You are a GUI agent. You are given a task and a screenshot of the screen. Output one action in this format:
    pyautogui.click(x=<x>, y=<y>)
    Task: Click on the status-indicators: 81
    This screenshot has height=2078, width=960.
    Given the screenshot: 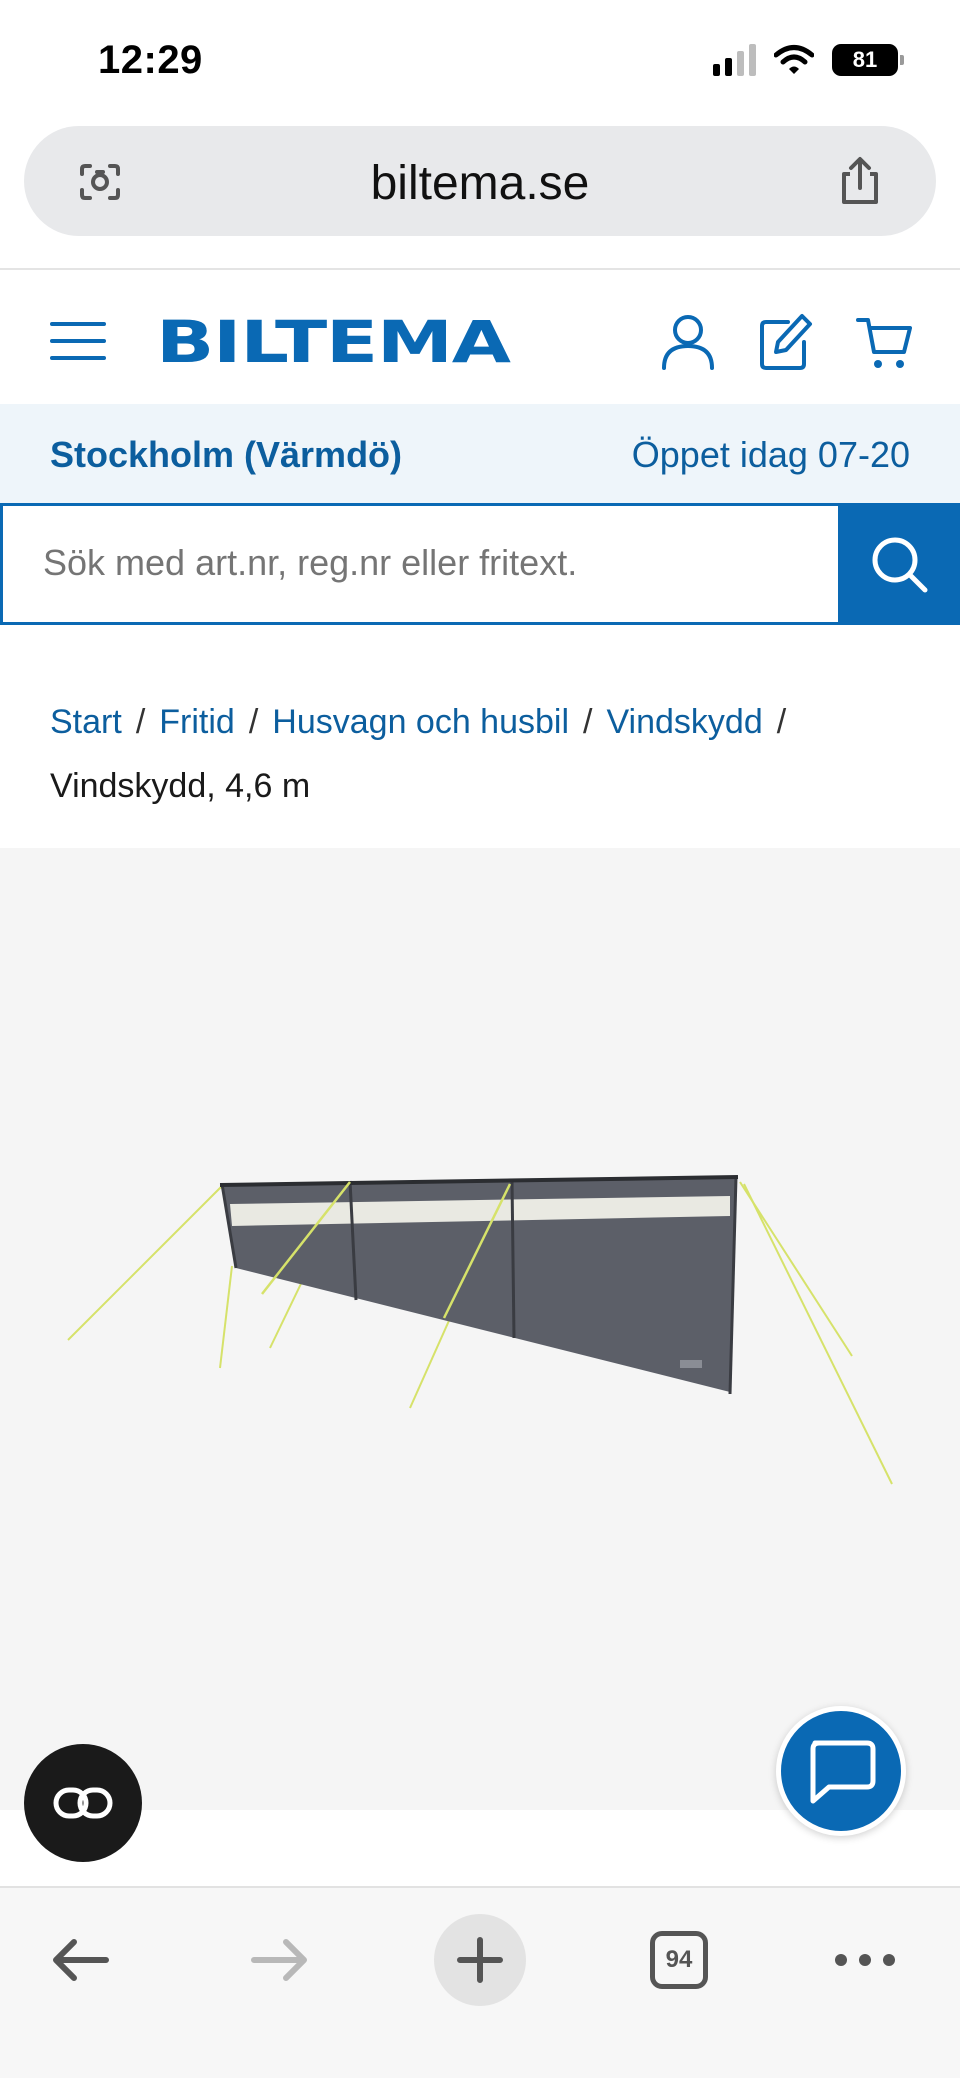 What is the action you would take?
    pyautogui.click(x=808, y=60)
    